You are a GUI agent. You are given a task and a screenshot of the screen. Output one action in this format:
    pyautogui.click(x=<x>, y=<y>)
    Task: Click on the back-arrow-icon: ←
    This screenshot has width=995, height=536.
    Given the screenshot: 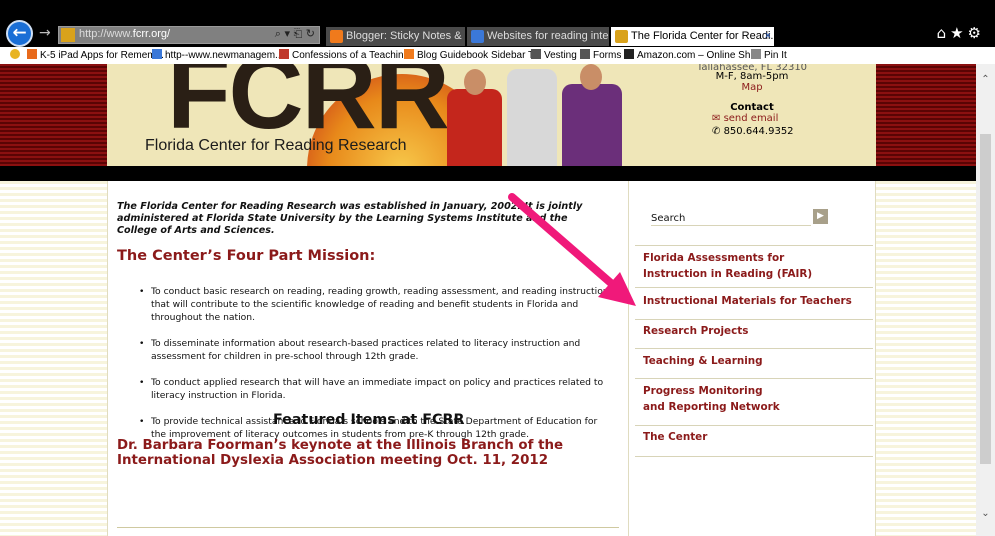 What is the action you would take?
    pyautogui.click(x=19, y=33)
    